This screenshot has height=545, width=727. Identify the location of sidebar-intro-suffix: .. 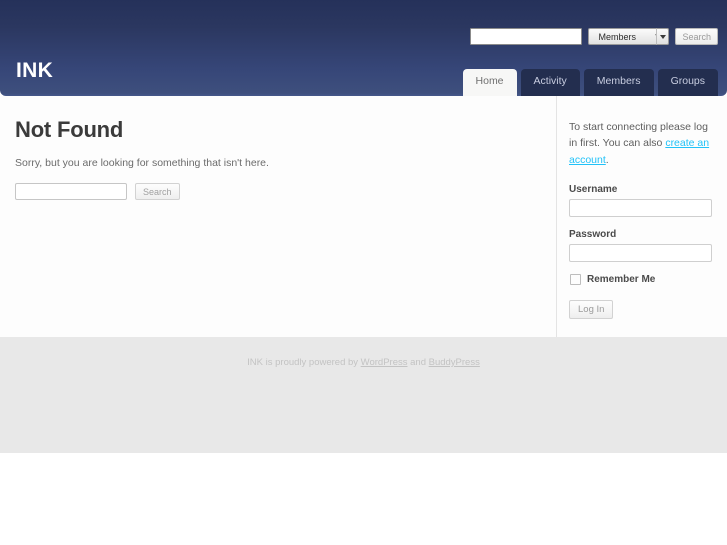
(607, 159).